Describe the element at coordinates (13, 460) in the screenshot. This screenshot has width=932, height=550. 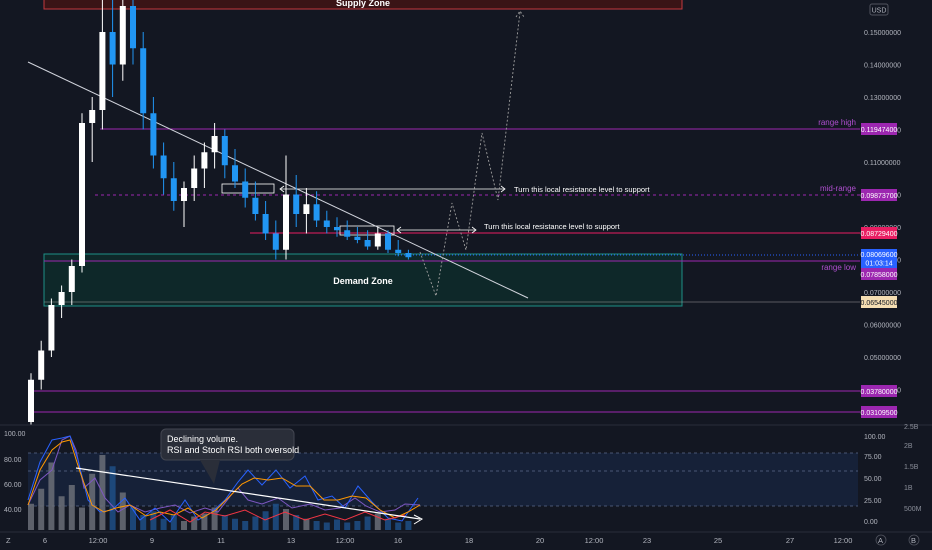
I see `ind-left-tick: 80.00` at that location.